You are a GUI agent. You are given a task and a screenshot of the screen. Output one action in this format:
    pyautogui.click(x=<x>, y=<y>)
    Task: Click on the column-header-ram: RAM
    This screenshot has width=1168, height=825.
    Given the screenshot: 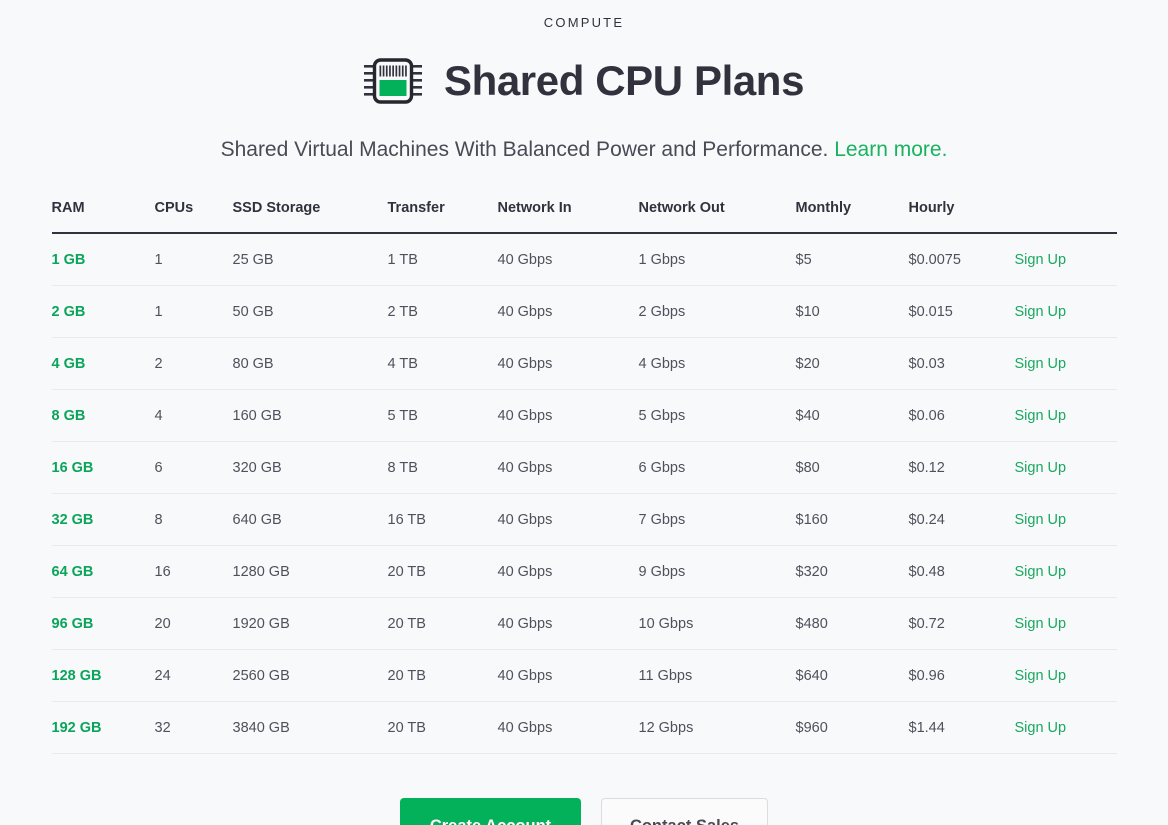 What is the action you would take?
    pyautogui.click(x=68, y=208)
    